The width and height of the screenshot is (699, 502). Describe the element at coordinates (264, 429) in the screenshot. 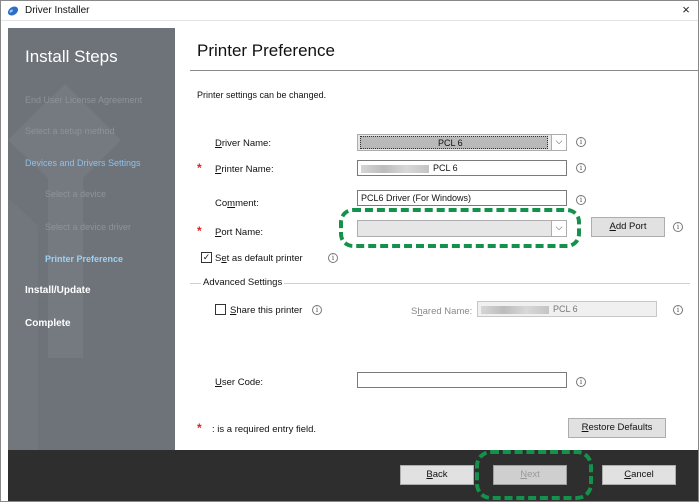

I see `required-note: : is a required entry field.` at that location.